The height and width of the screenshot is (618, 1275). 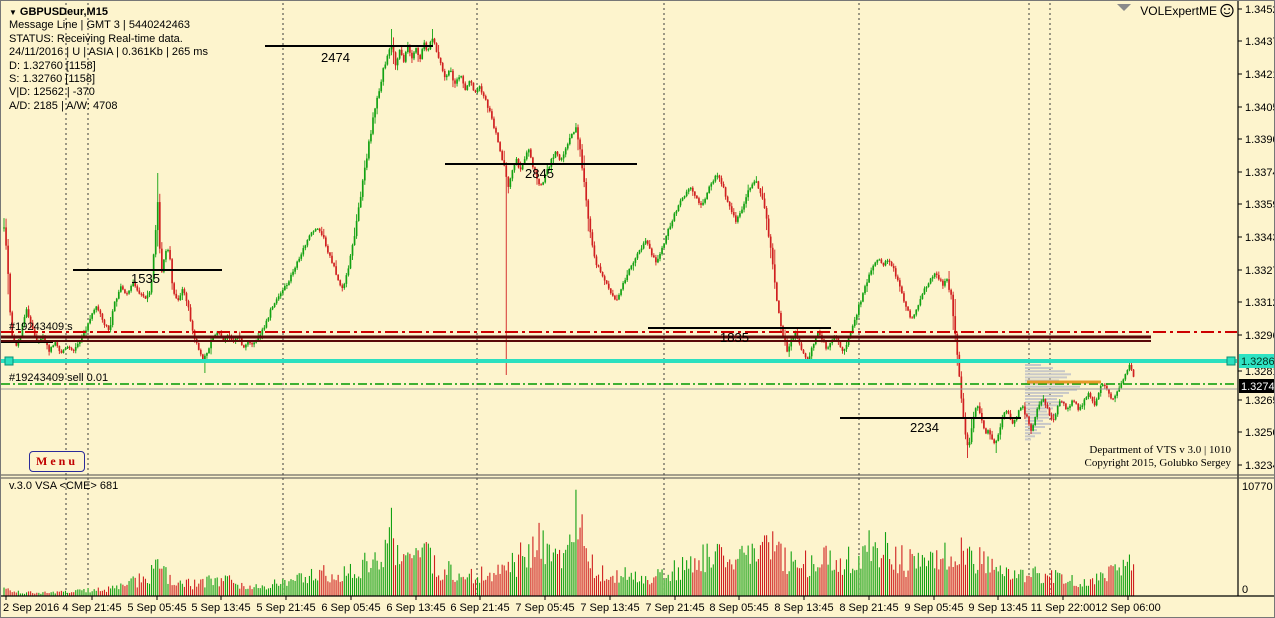 What do you see at coordinates (674, 608) in the screenshot?
I see `time-axis-label: 7 Sep 21:45` at bounding box center [674, 608].